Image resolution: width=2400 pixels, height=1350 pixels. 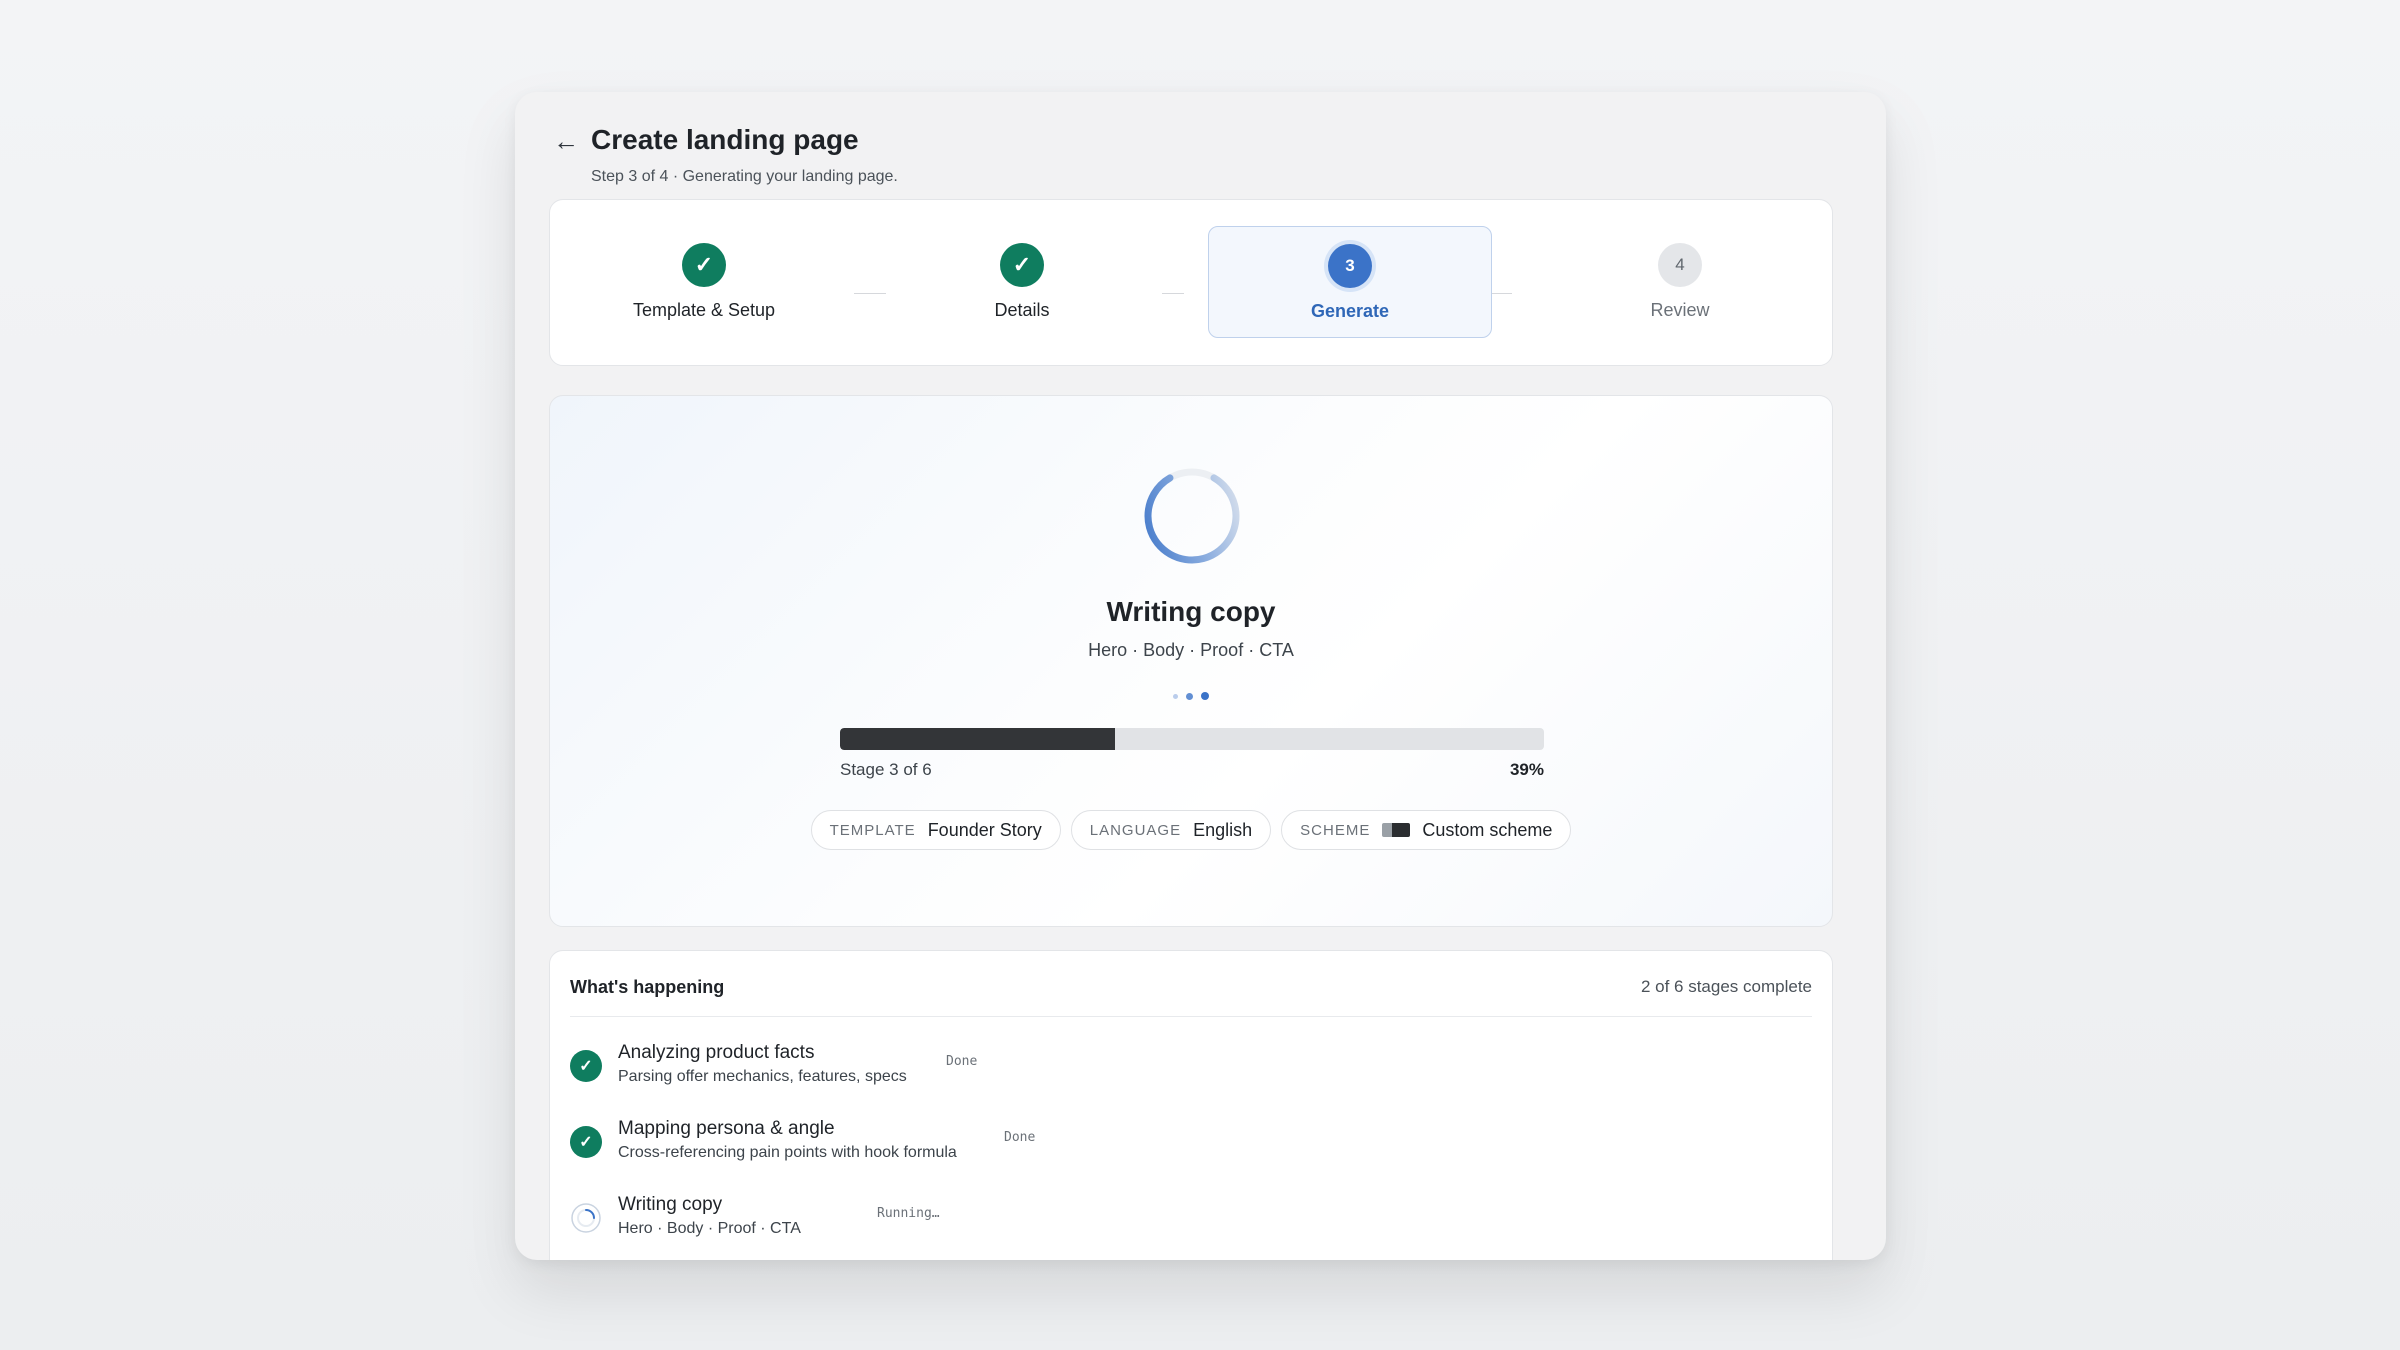 I want to click on divider, so click(x=1191, y=1016).